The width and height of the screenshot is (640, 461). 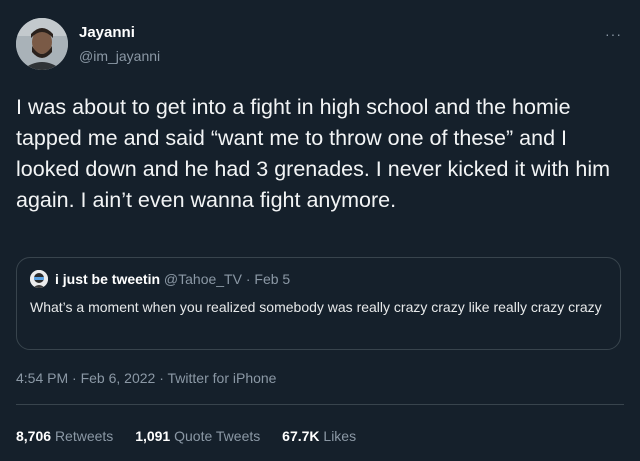 I want to click on tweet-date: Feb 6, 2022, so click(x=118, y=378).